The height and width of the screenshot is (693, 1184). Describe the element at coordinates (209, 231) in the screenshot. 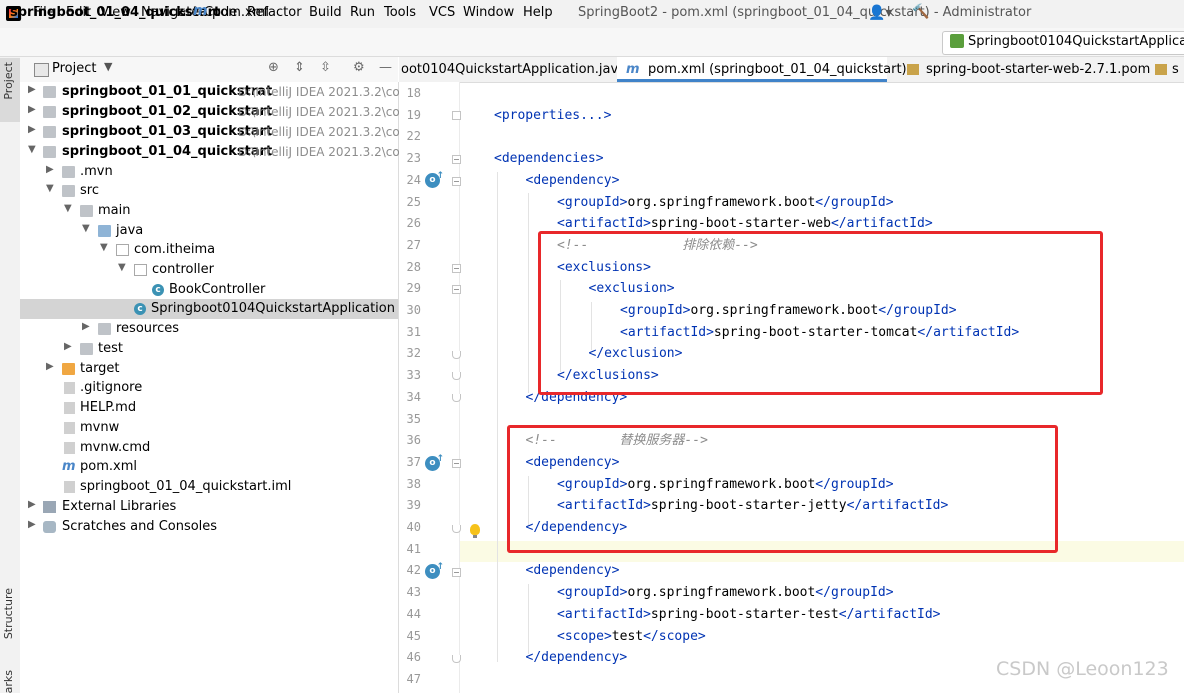

I see `tree-item-java: ▼ java` at that location.